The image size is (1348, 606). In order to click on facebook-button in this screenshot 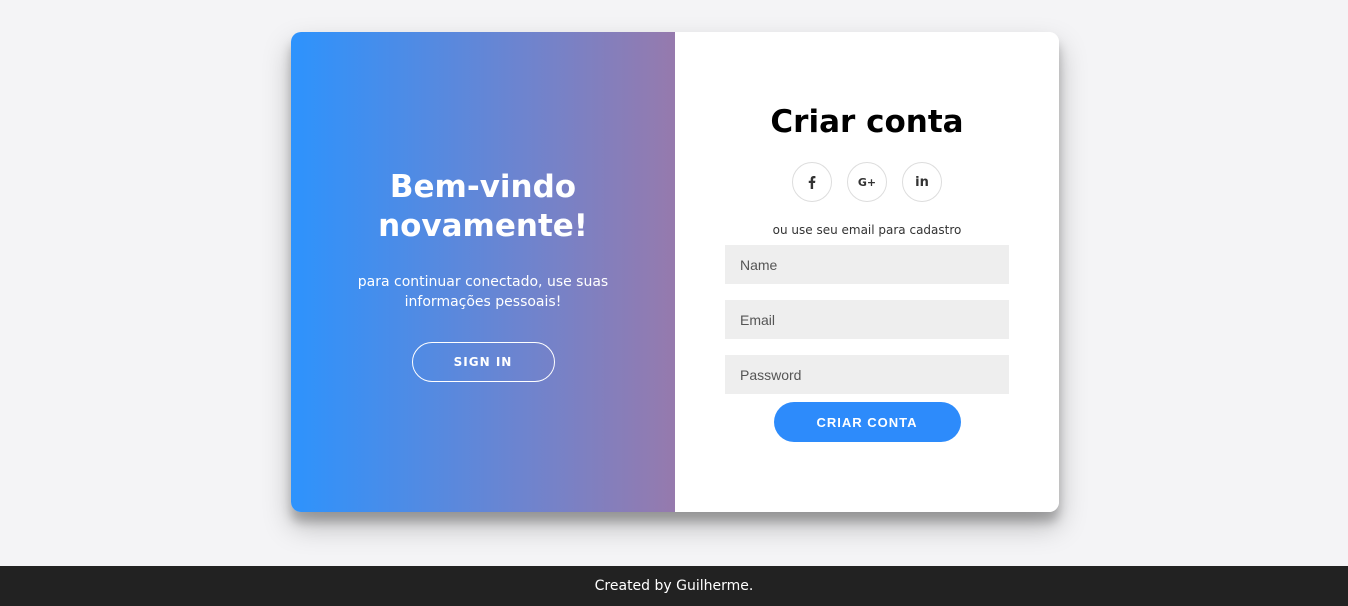, I will do `click(812, 182)`.